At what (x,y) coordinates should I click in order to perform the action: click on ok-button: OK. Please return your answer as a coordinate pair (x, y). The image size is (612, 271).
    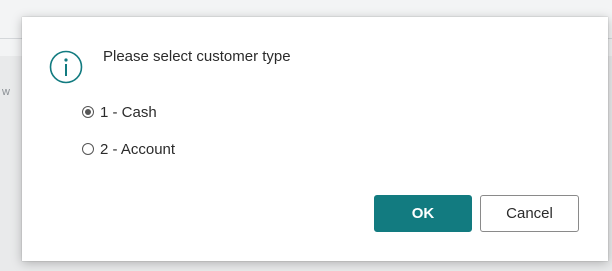
    Looking at the image, I should click on (423, 213).